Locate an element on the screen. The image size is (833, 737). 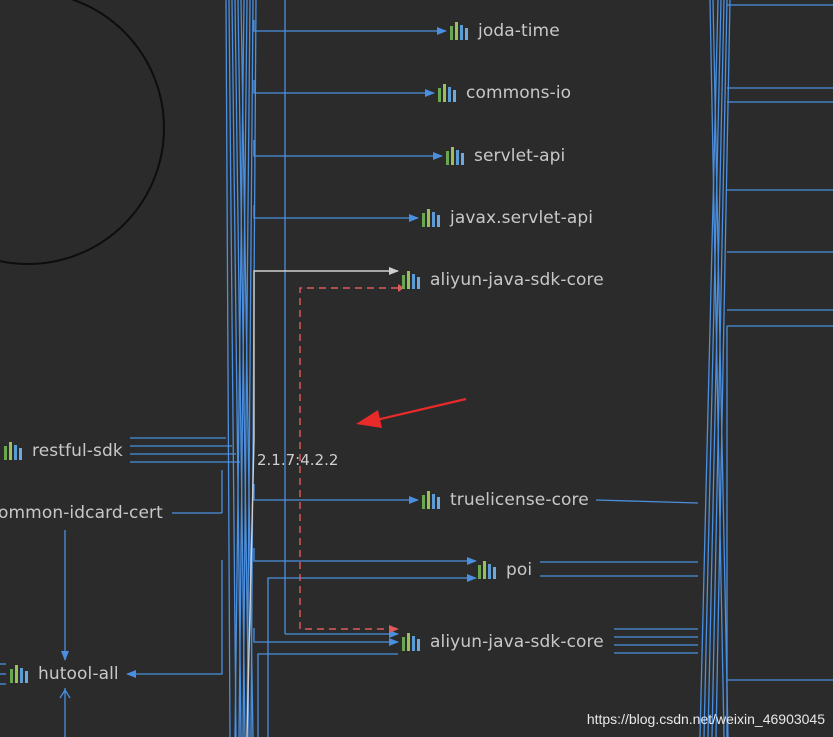
node-aliyun-java-sdk-core-top: aliyun-java-sdk-core is located at coordinates (503, 280).